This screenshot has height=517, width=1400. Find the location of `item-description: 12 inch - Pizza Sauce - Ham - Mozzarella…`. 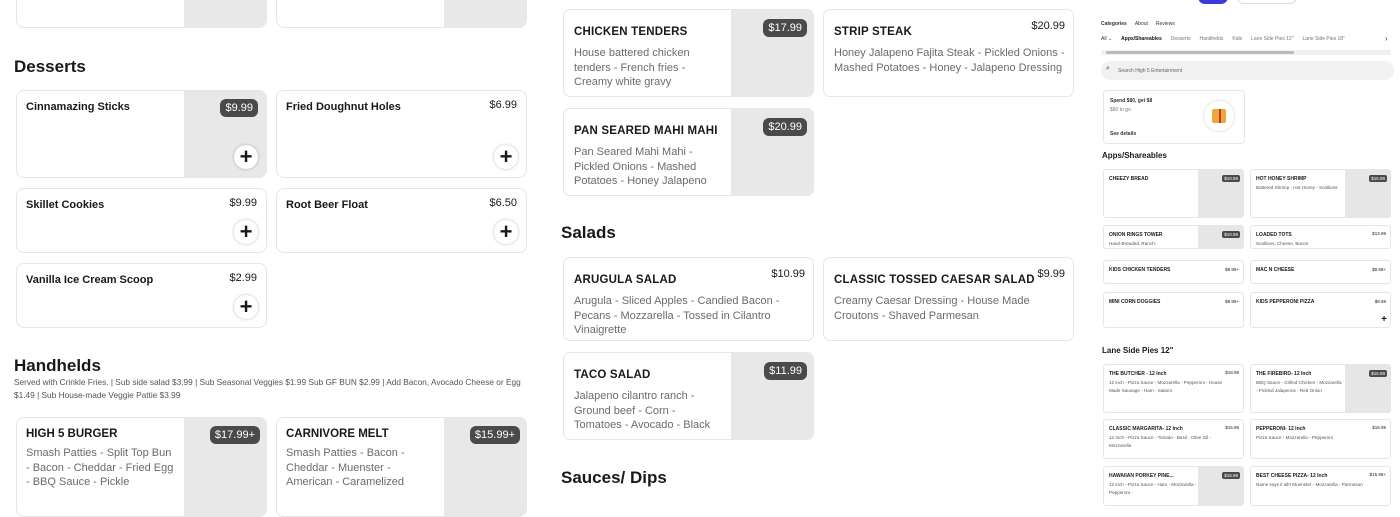

item-description: 12 inch - Pizza Sauce - Ham - Mozzarella… is located at coordinates (1153, 488).